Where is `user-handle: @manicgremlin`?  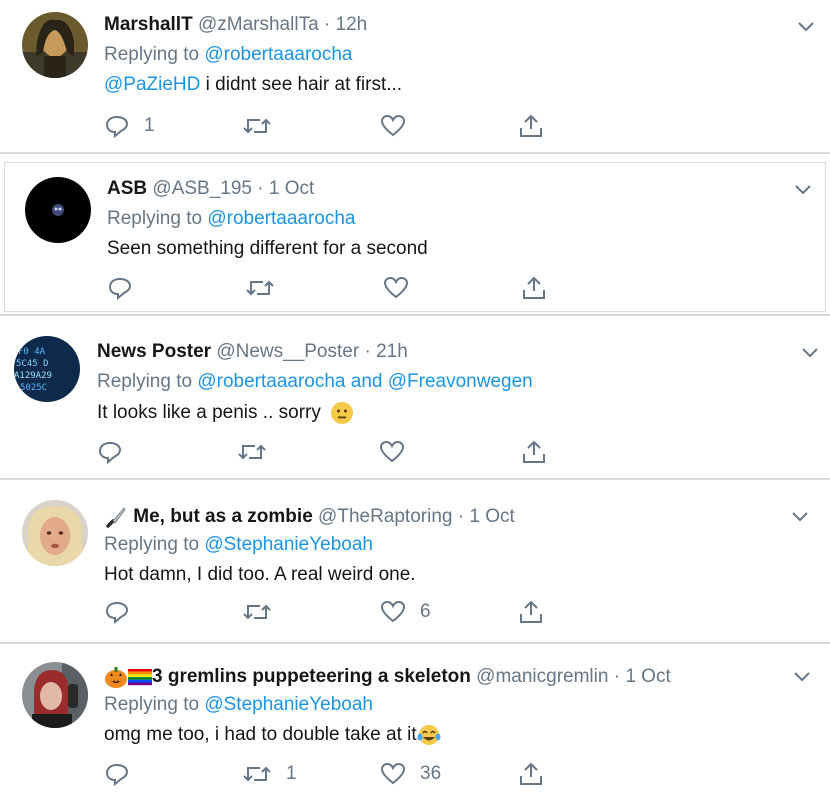
user-handle: @manicgremlin is located at coordinates (542, 676).